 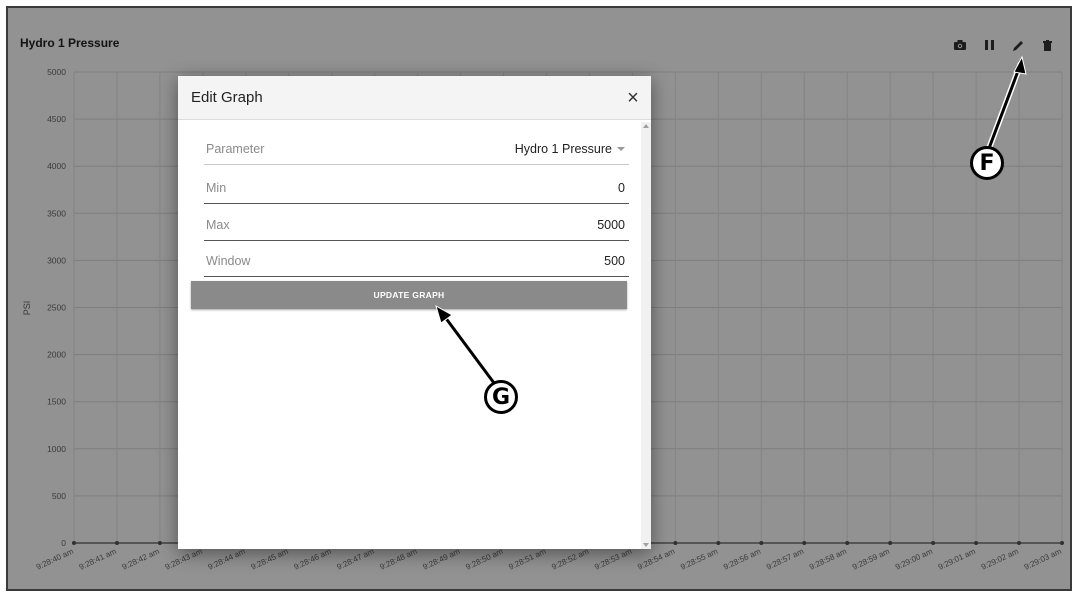 I want to click on scroll-down-icon, so click(x=646, y=545).